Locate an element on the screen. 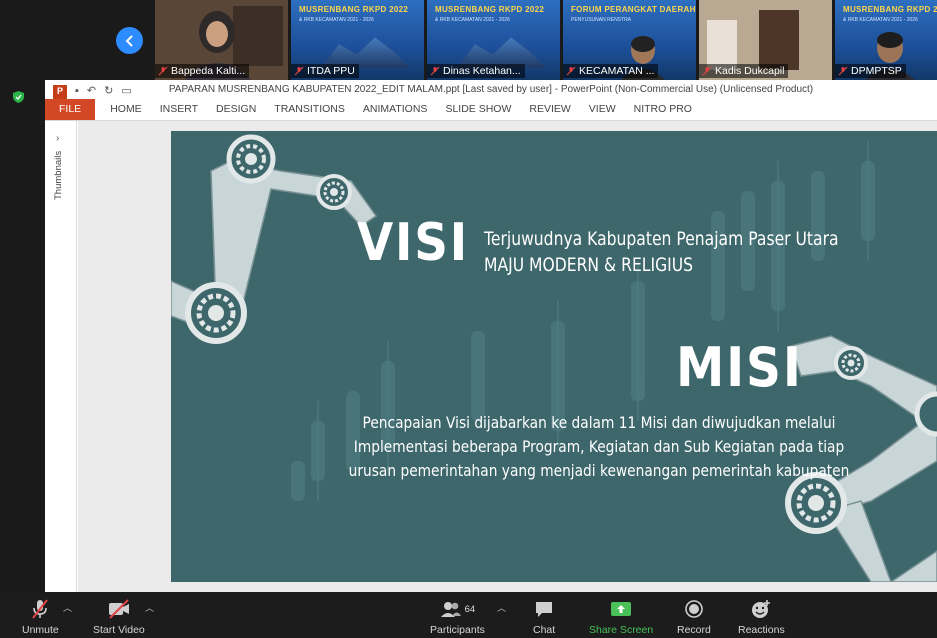 This screenshot has height=638, width=937. participant-tile: Kadis Dukcapil is located at coordinates (765, 40).